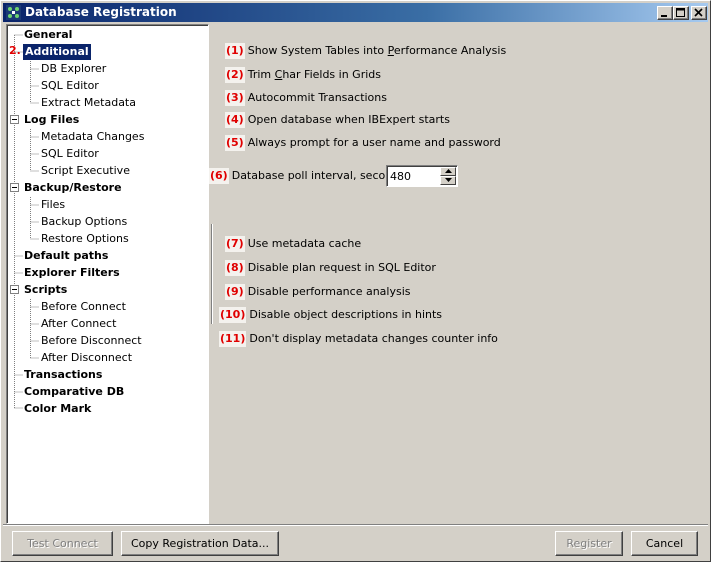  I want to click on option-number: (3), so click(235, 98).